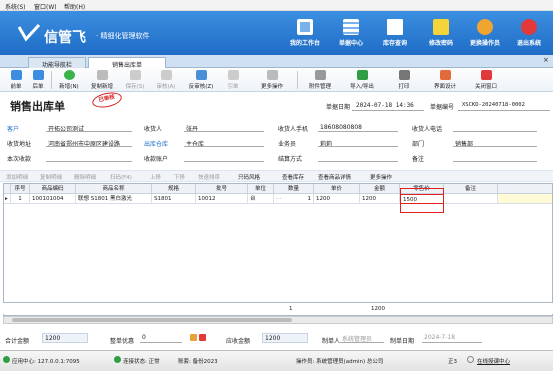  Describe the element at coordinates (201, 75) in the screenshot. I see `unaudit-icon` at that location.